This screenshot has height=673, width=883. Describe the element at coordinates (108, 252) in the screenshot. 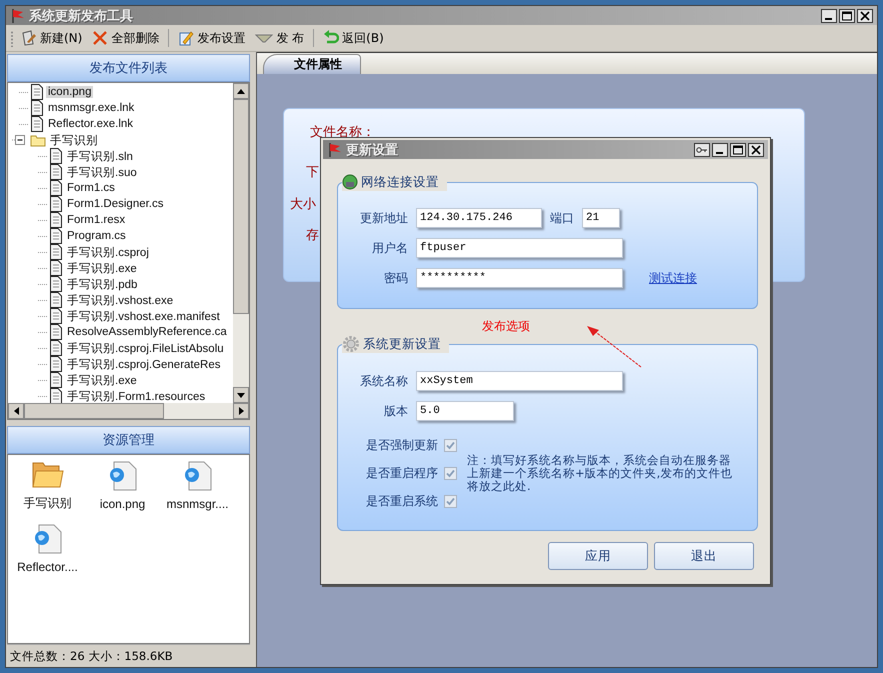

I see `tree-item: 手写识别.csproj` at that location.